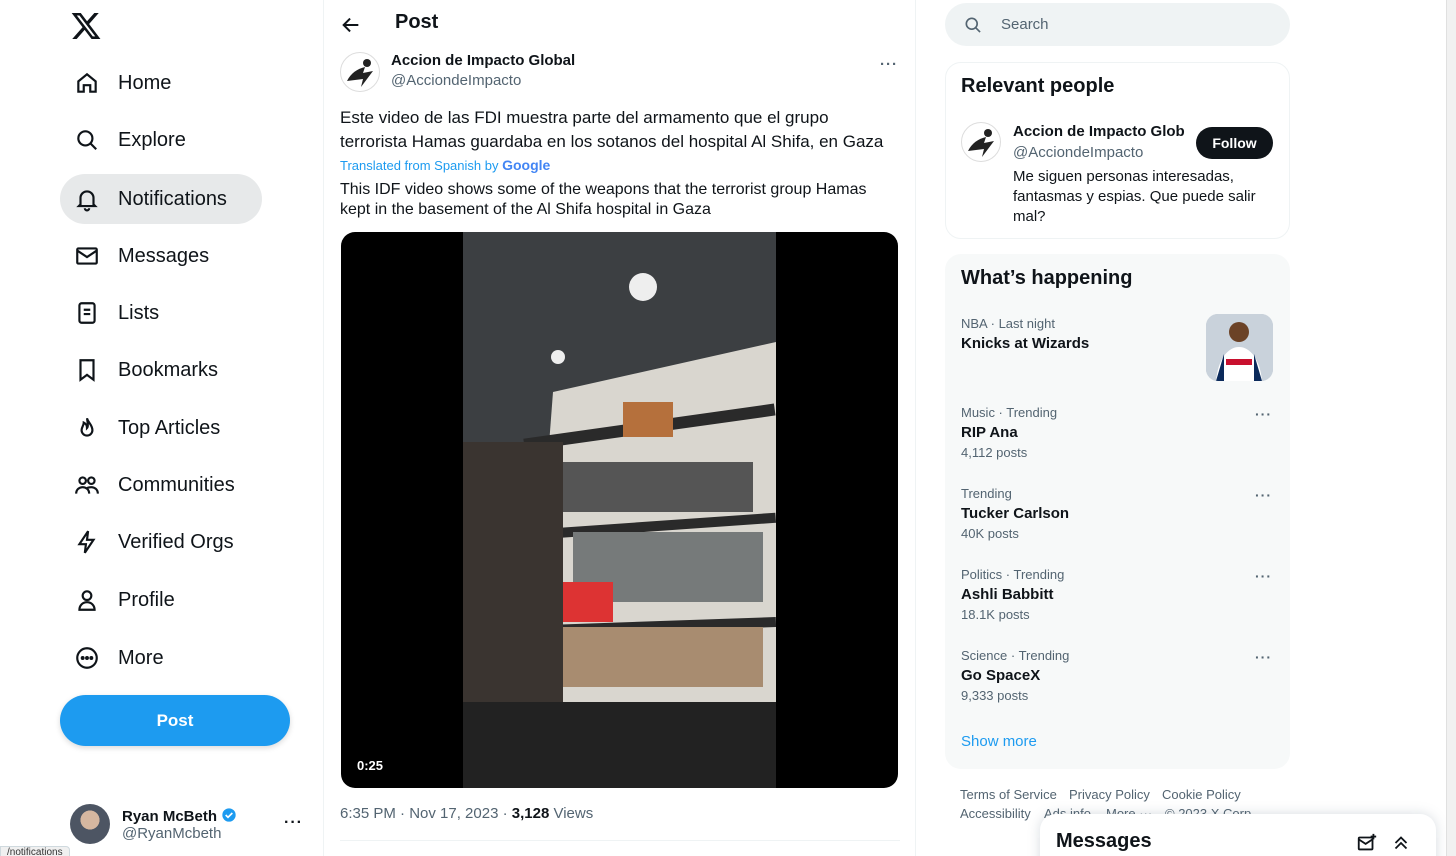  Describe the element at coordinates (1007, 594) in the screenshot. I see `trend-name: Ashli Babbitt` at that location.